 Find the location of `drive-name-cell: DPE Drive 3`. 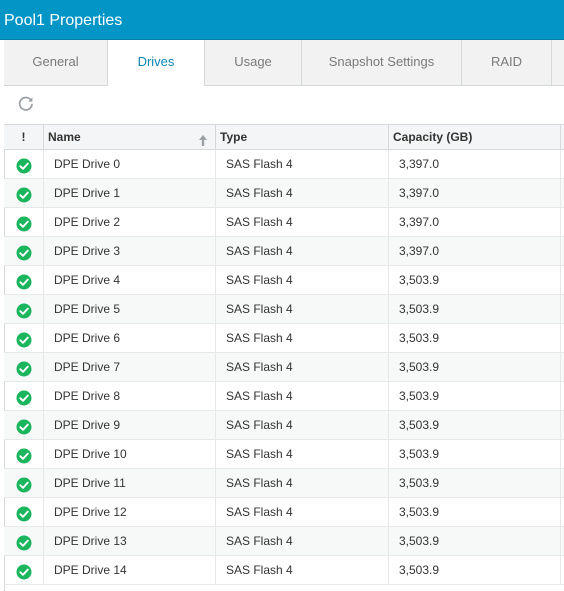

drive-name-cell: DPE Drive 3 is located at coordinates (130, 251).